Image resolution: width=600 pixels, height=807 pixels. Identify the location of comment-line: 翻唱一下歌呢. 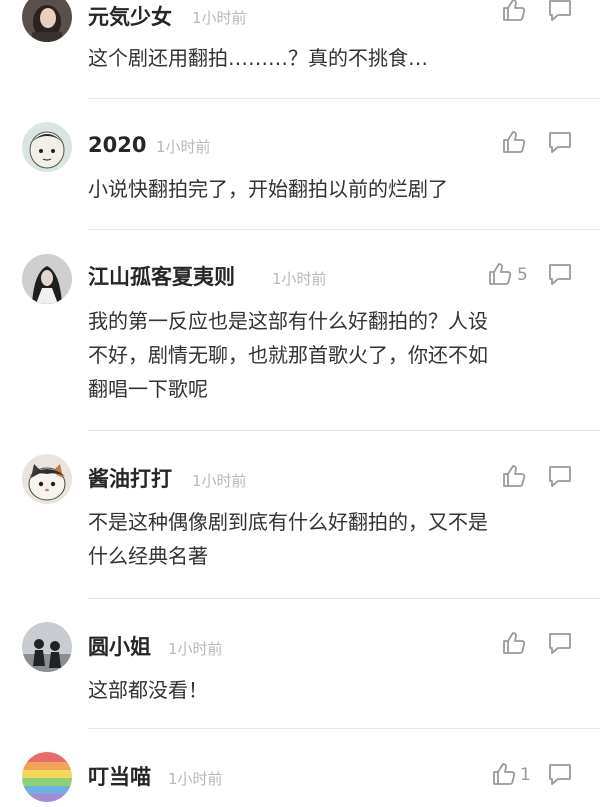
(148, 389).